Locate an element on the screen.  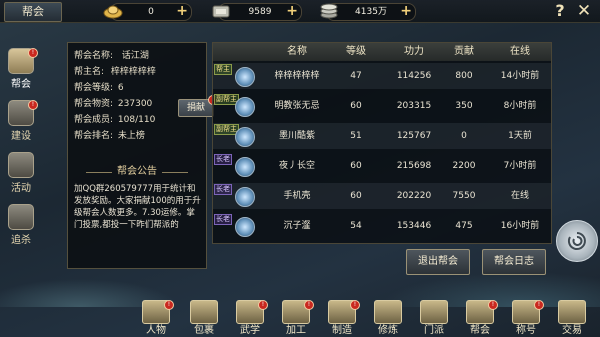
nav-item-label: 建设 is located at coordinates (21, 136).